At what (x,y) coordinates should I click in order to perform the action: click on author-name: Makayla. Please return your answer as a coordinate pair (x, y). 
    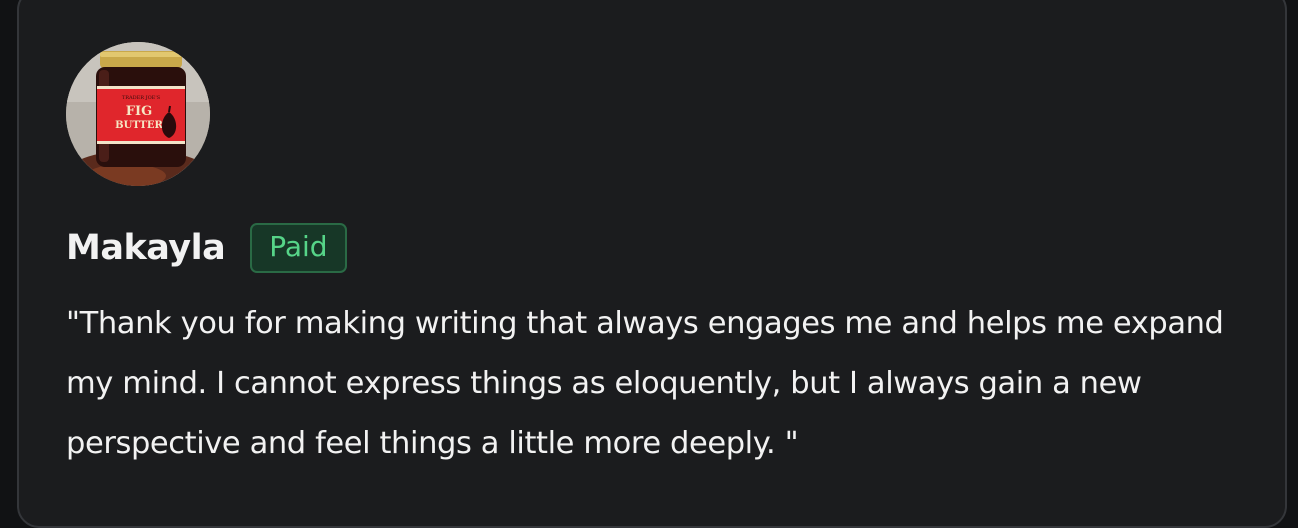
    Looking at the image, I should click on (146, 248).